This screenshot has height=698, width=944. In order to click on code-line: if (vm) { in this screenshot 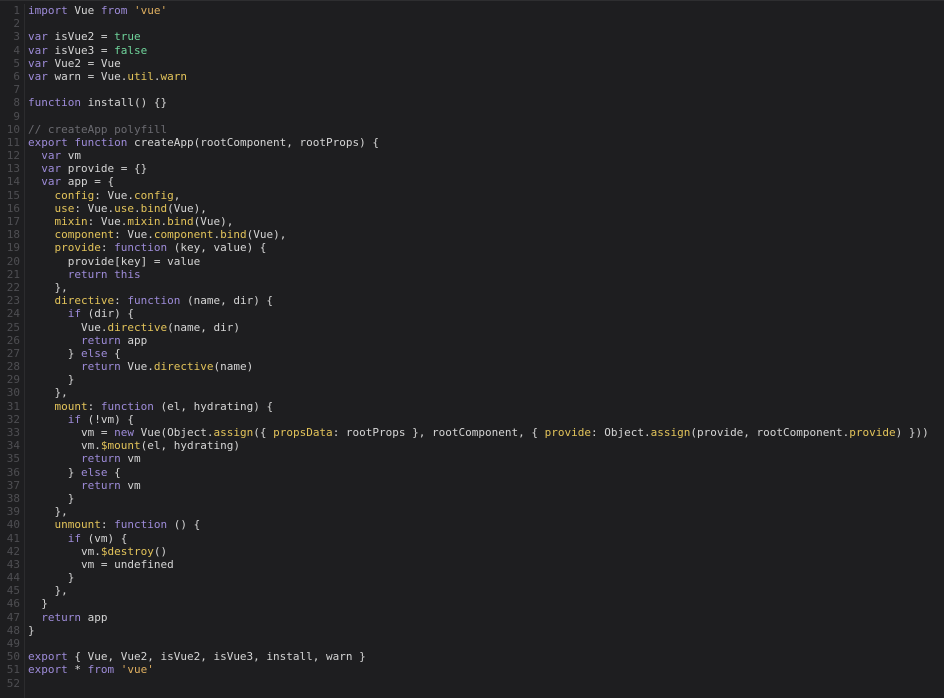, I will do `click(486, 538)`.